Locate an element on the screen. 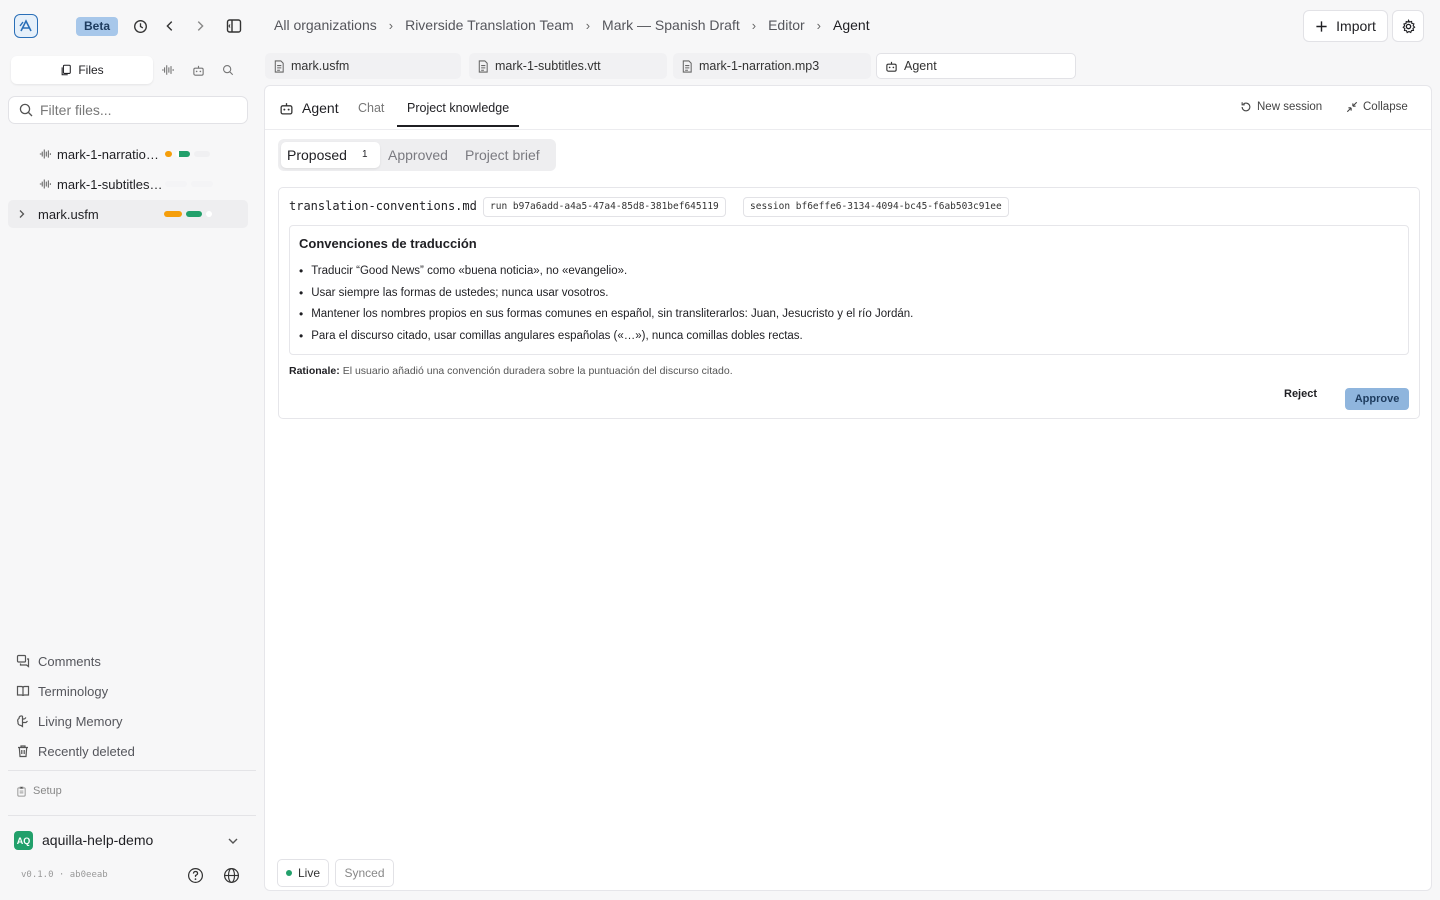  chevron-down-icon is located at coordinates (233, 841).